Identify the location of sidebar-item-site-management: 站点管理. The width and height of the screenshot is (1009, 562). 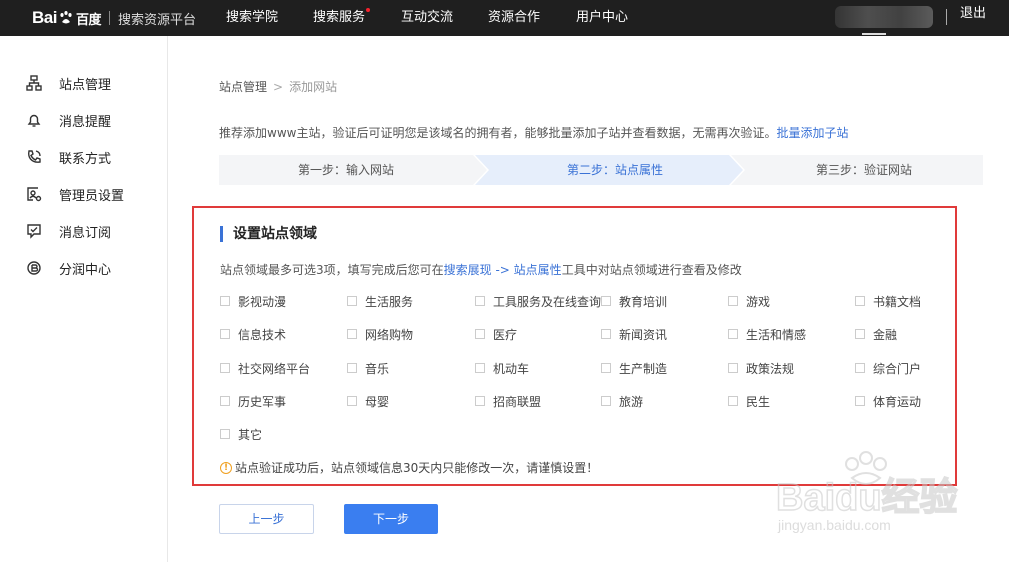
(68, 83).